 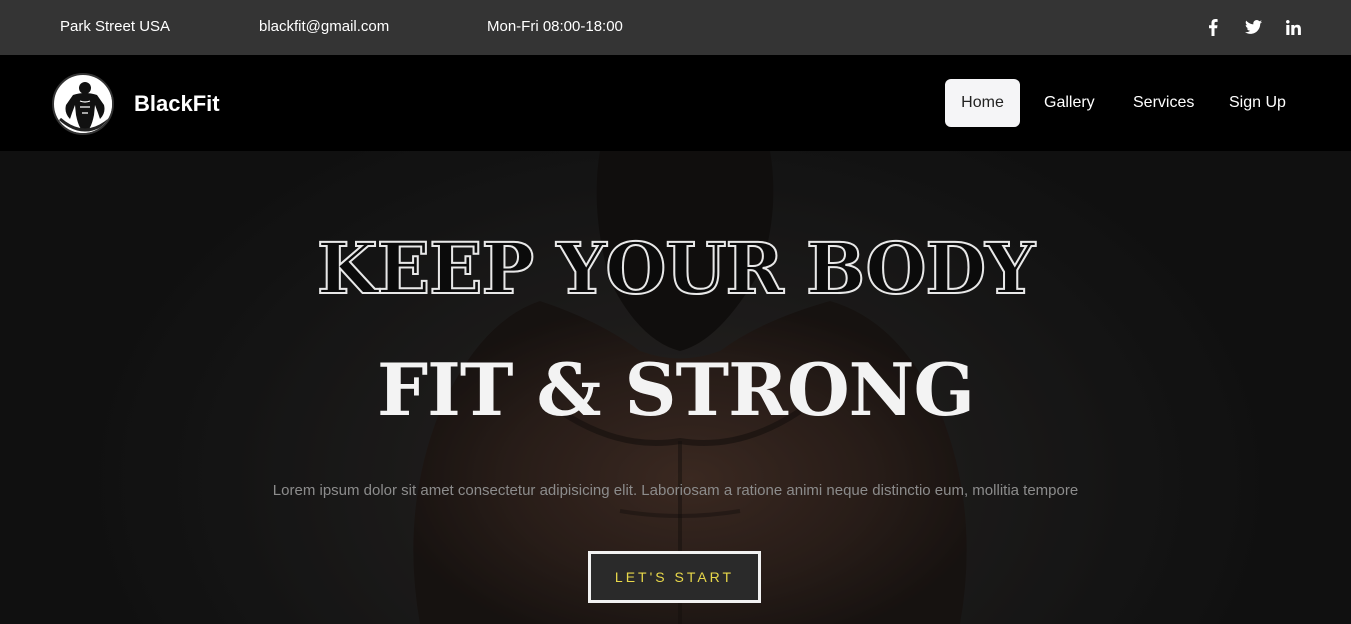 What do you see at coordinates (115, 26) in the screenshot?
I see `address-text: Park Street USA` at bounding box center [115, 26].